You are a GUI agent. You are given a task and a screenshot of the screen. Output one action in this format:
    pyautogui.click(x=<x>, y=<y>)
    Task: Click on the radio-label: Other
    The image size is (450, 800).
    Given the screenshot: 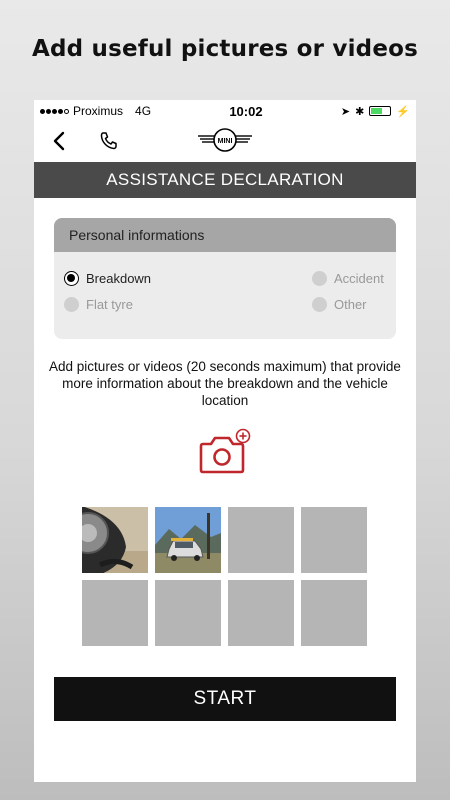 What is the action you would take?
    pyautogui.click(x=350, y=304)
    